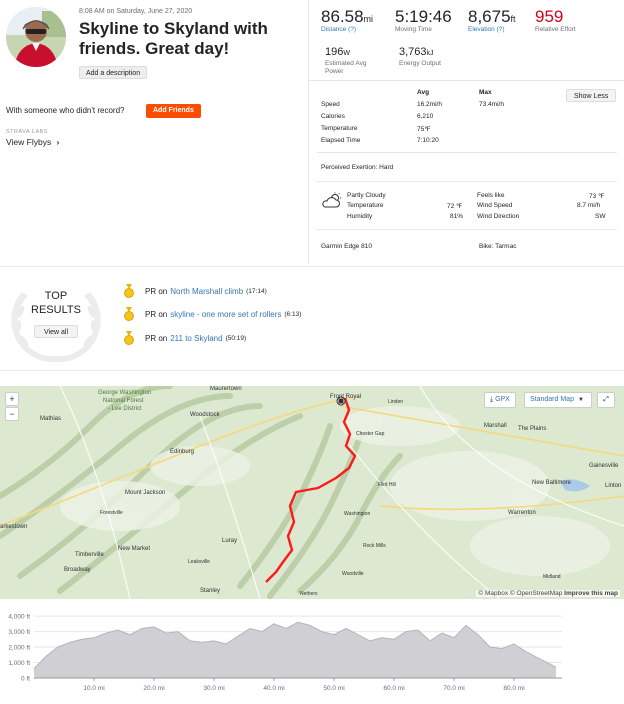 The image size is (624, 704). What do you see at coordinates (337, 52) in the screenshot?
I see `power-value: 196W` at bounding box center [337, 52].